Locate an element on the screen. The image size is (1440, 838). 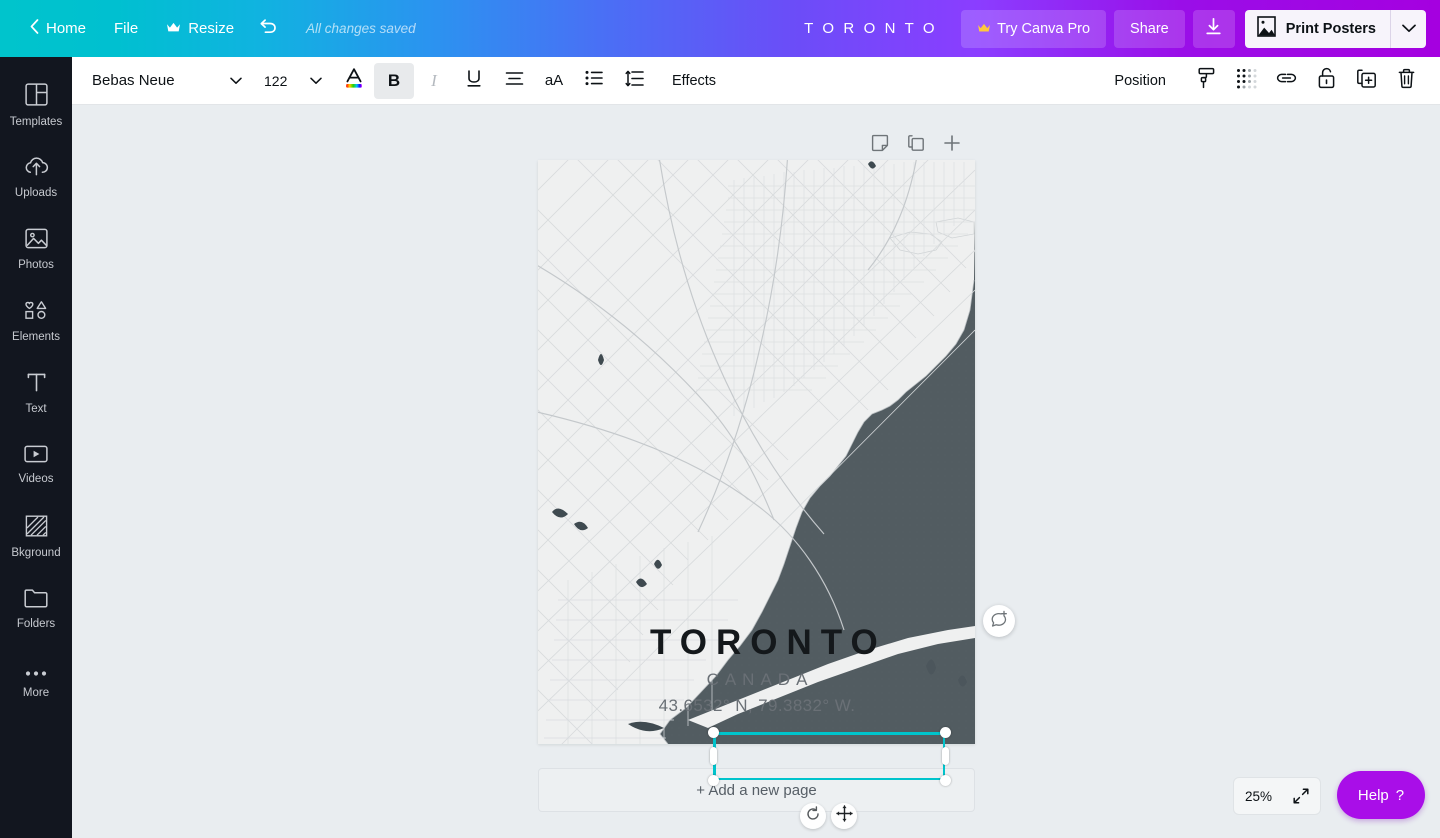
link-button is located at coordinates (1286, 81).